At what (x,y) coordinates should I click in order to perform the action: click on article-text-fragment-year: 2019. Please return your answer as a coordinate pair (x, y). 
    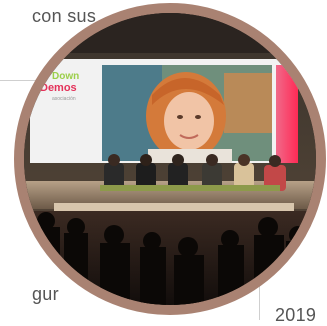
    Looking at the image, I should click on (296, 315).